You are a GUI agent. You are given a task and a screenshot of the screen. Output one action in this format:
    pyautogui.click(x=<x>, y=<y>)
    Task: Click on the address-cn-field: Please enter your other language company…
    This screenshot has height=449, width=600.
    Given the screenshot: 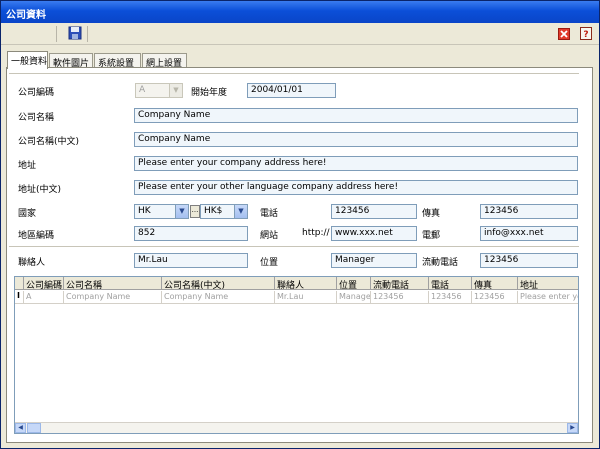 What is the action you would take?
    pyautogui.click(x=356, y=187)
    